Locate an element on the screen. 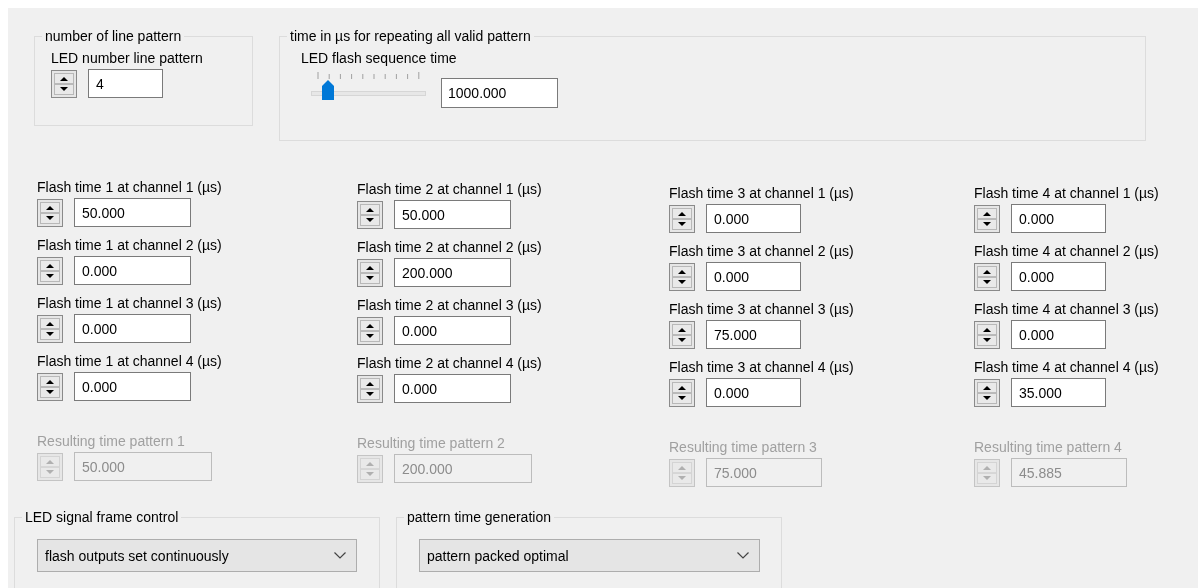 The width and height of the screenshot is (1198, 588). field-label: LED number line pattern is located at coordinates (127, 59).